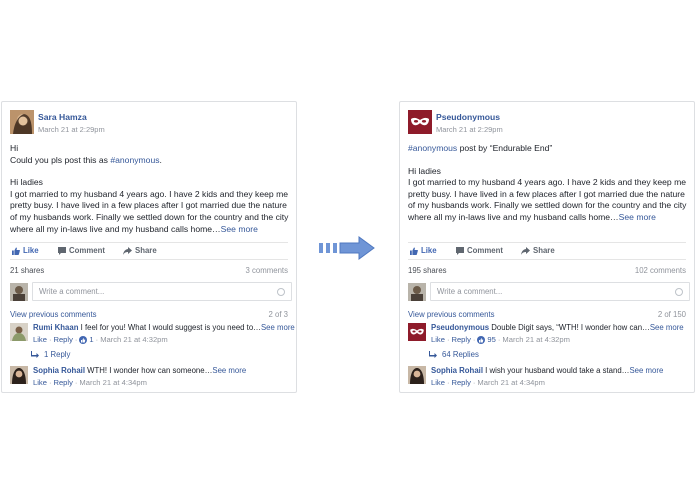 The image size is (695, 494). What do you see at coordinates (14, 148) in the screenshot?
I see `post-line: Hi` at bounding box center [14, 148].